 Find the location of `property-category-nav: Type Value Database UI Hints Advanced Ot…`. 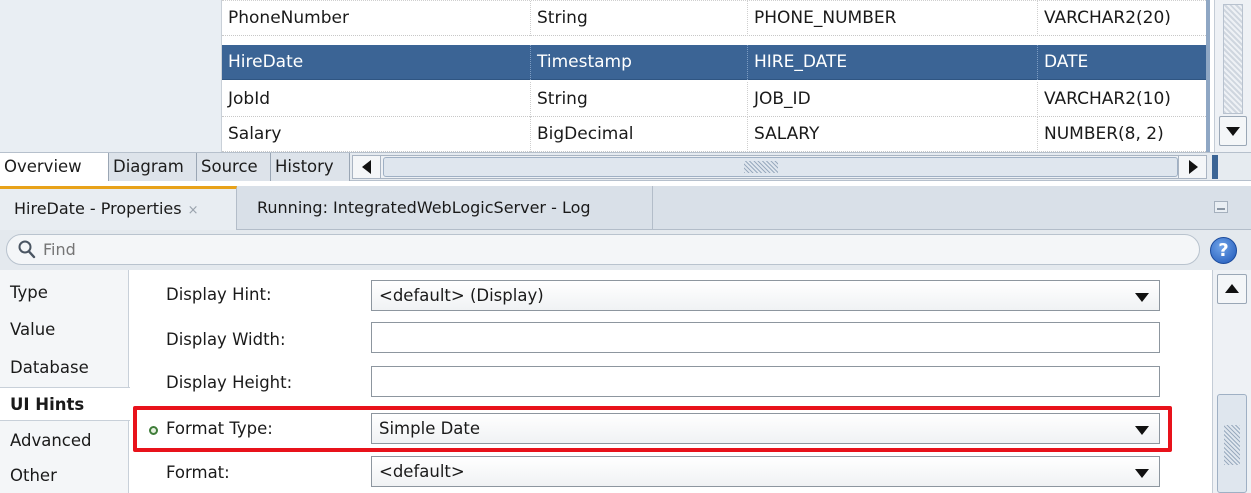

property-category-nav: Type Value Database UI Hints Advanced Ot… is located at coordinates (65, 381).